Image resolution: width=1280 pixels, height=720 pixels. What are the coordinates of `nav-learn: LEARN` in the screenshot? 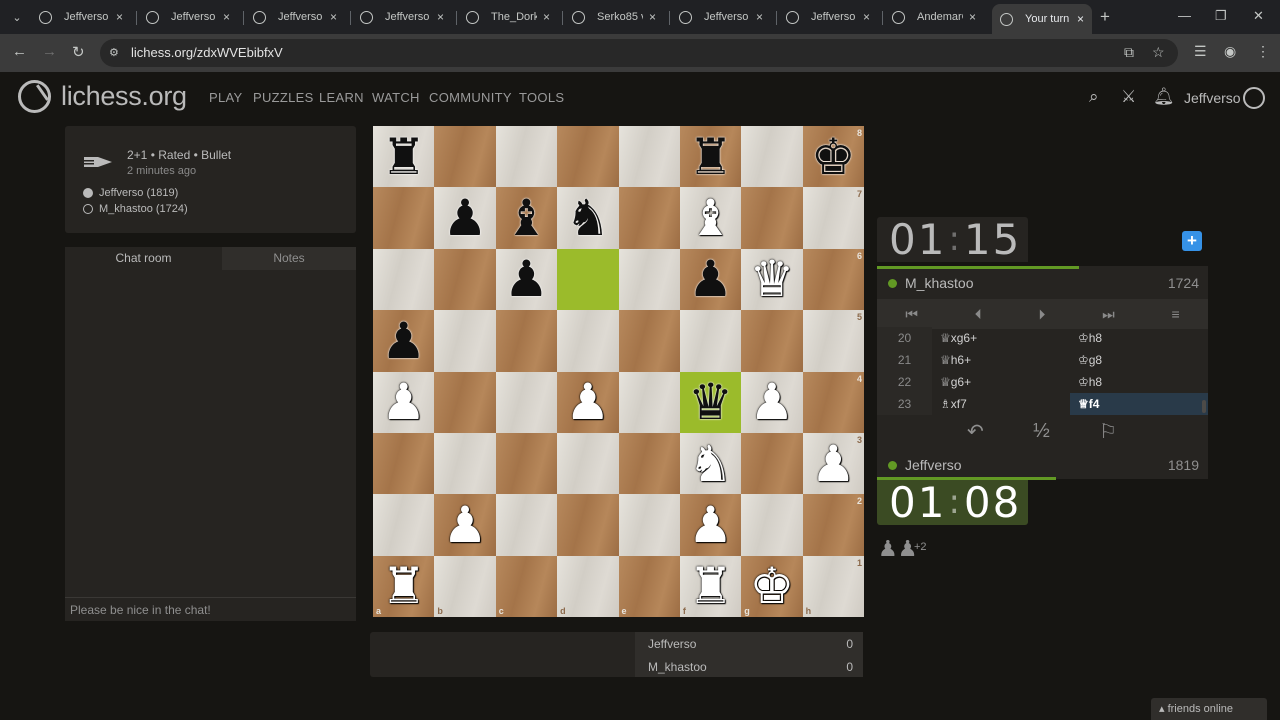 It's located at (341, 97).